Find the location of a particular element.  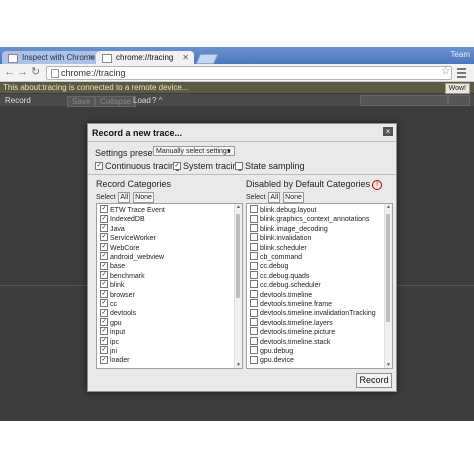

category-item: blink.scheduler is located at coordinates (278, 247).